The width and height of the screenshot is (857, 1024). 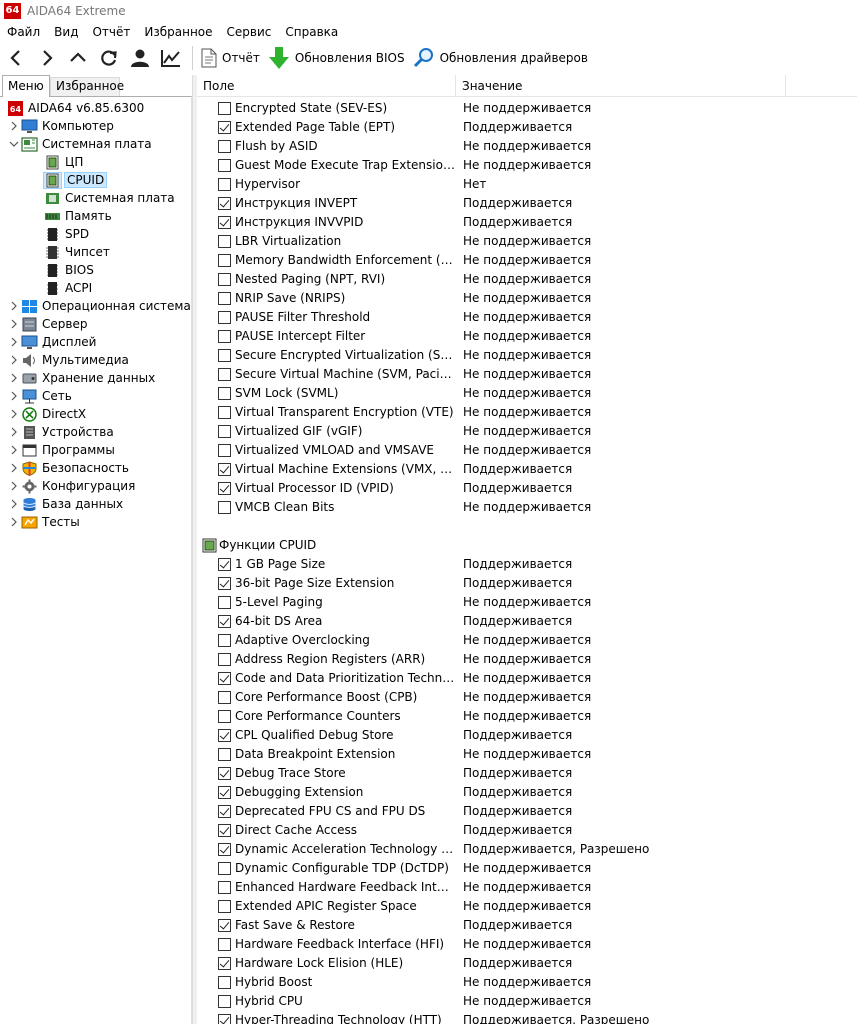 I want to click on table-row: Debugging Extension Поддерживается, so click(x=527, y=792).